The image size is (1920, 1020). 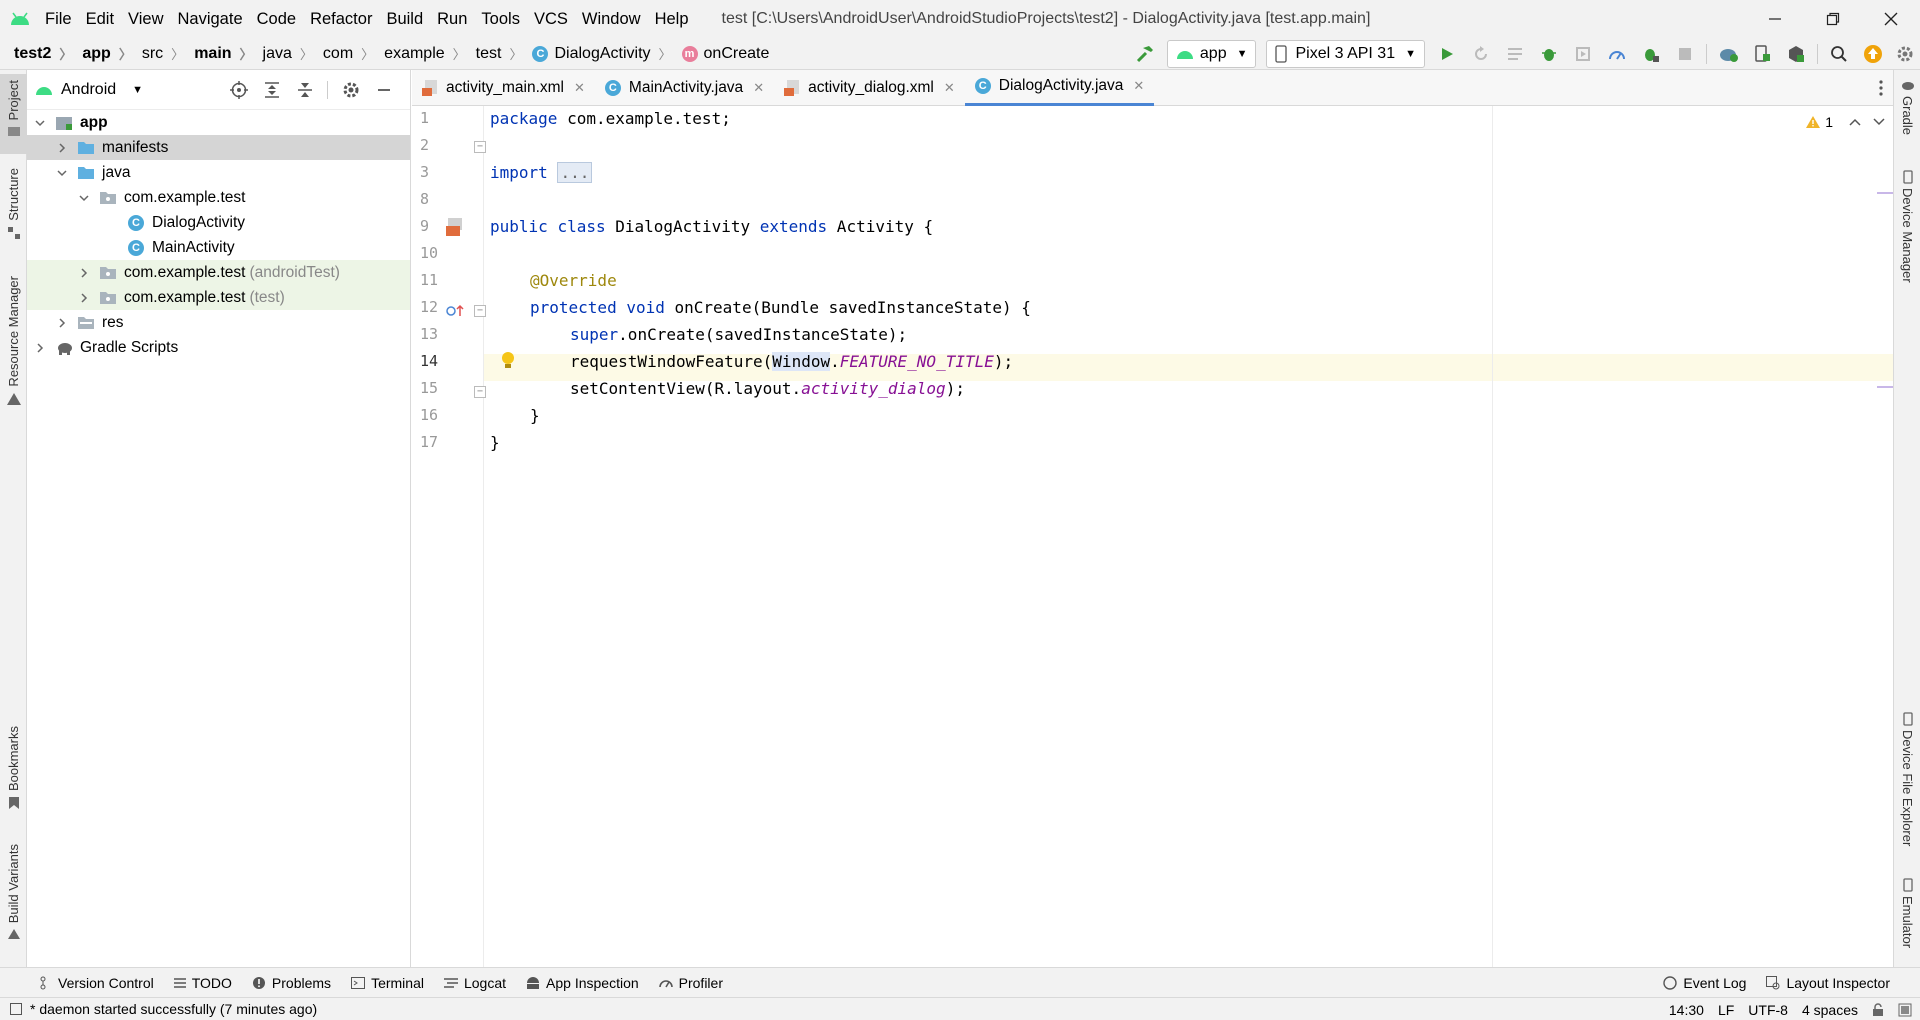 What do you see at coordinates (13, 900) in the screenshot?
I see `build-variants-tool-tab: Build Variants` at bounding box center [13, 900].